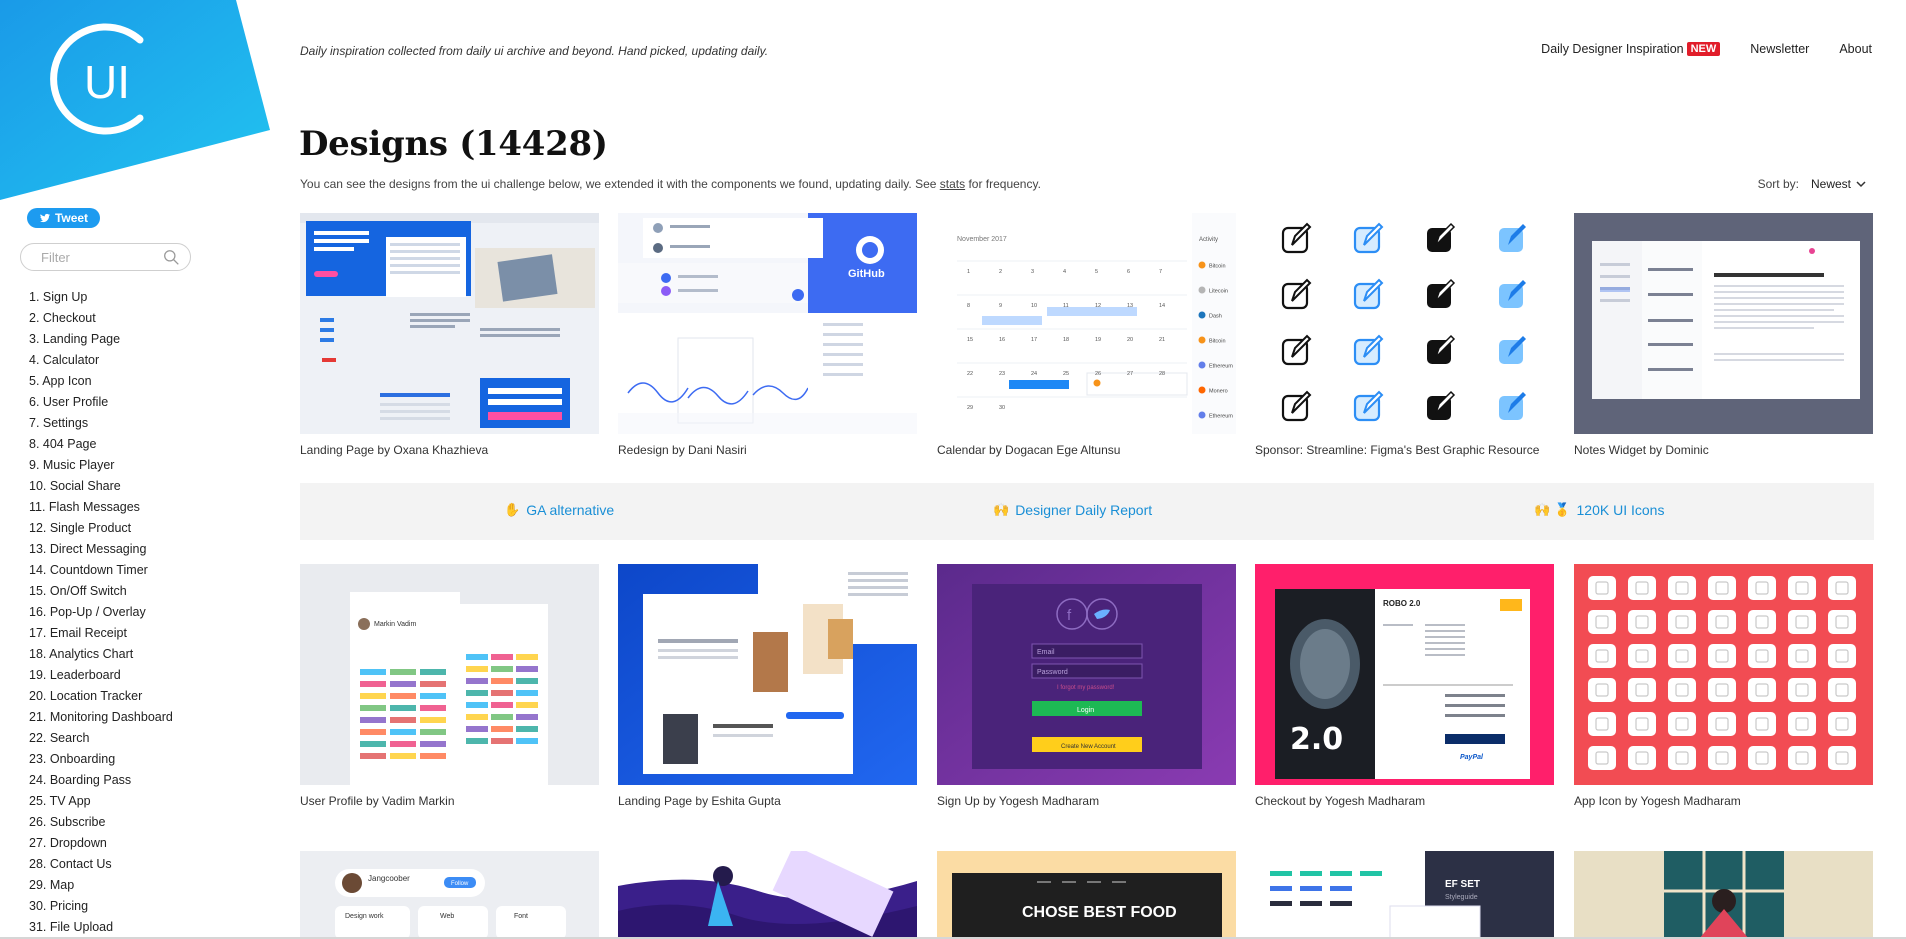  Describe the element at coordinates (1162, 340) in the screenshot. I see `svg-text: 21` at that location.